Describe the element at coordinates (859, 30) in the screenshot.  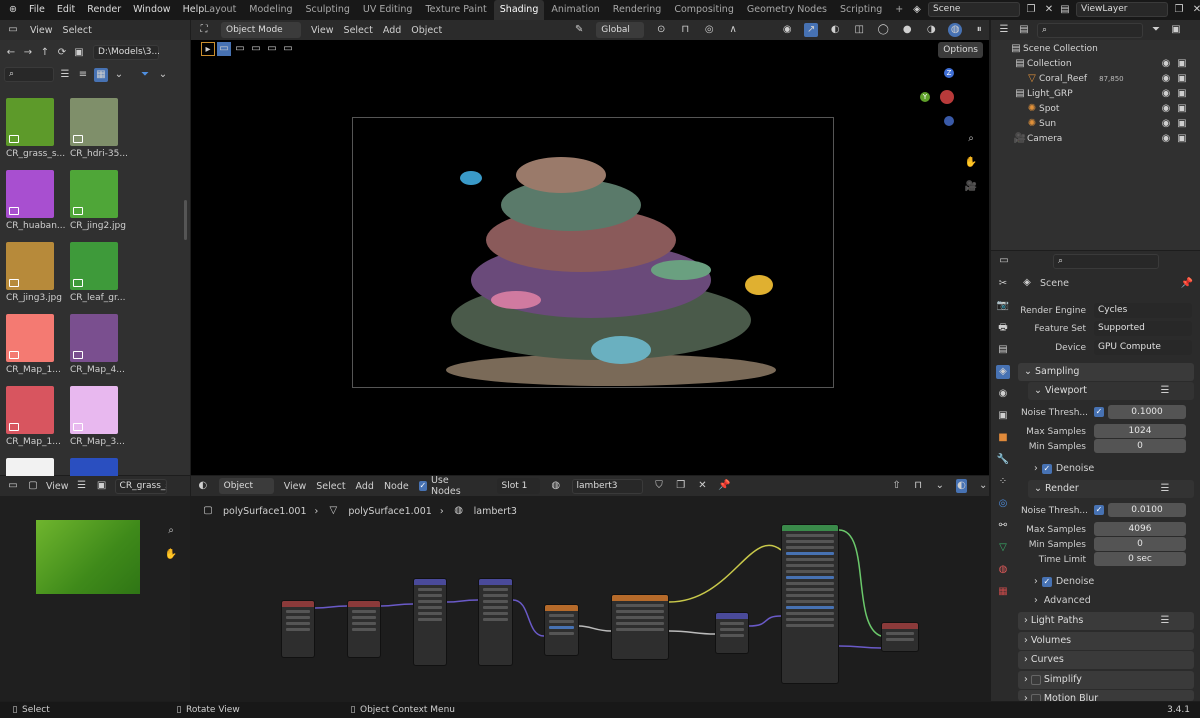
I see `xray-icon: ◫` at that location.